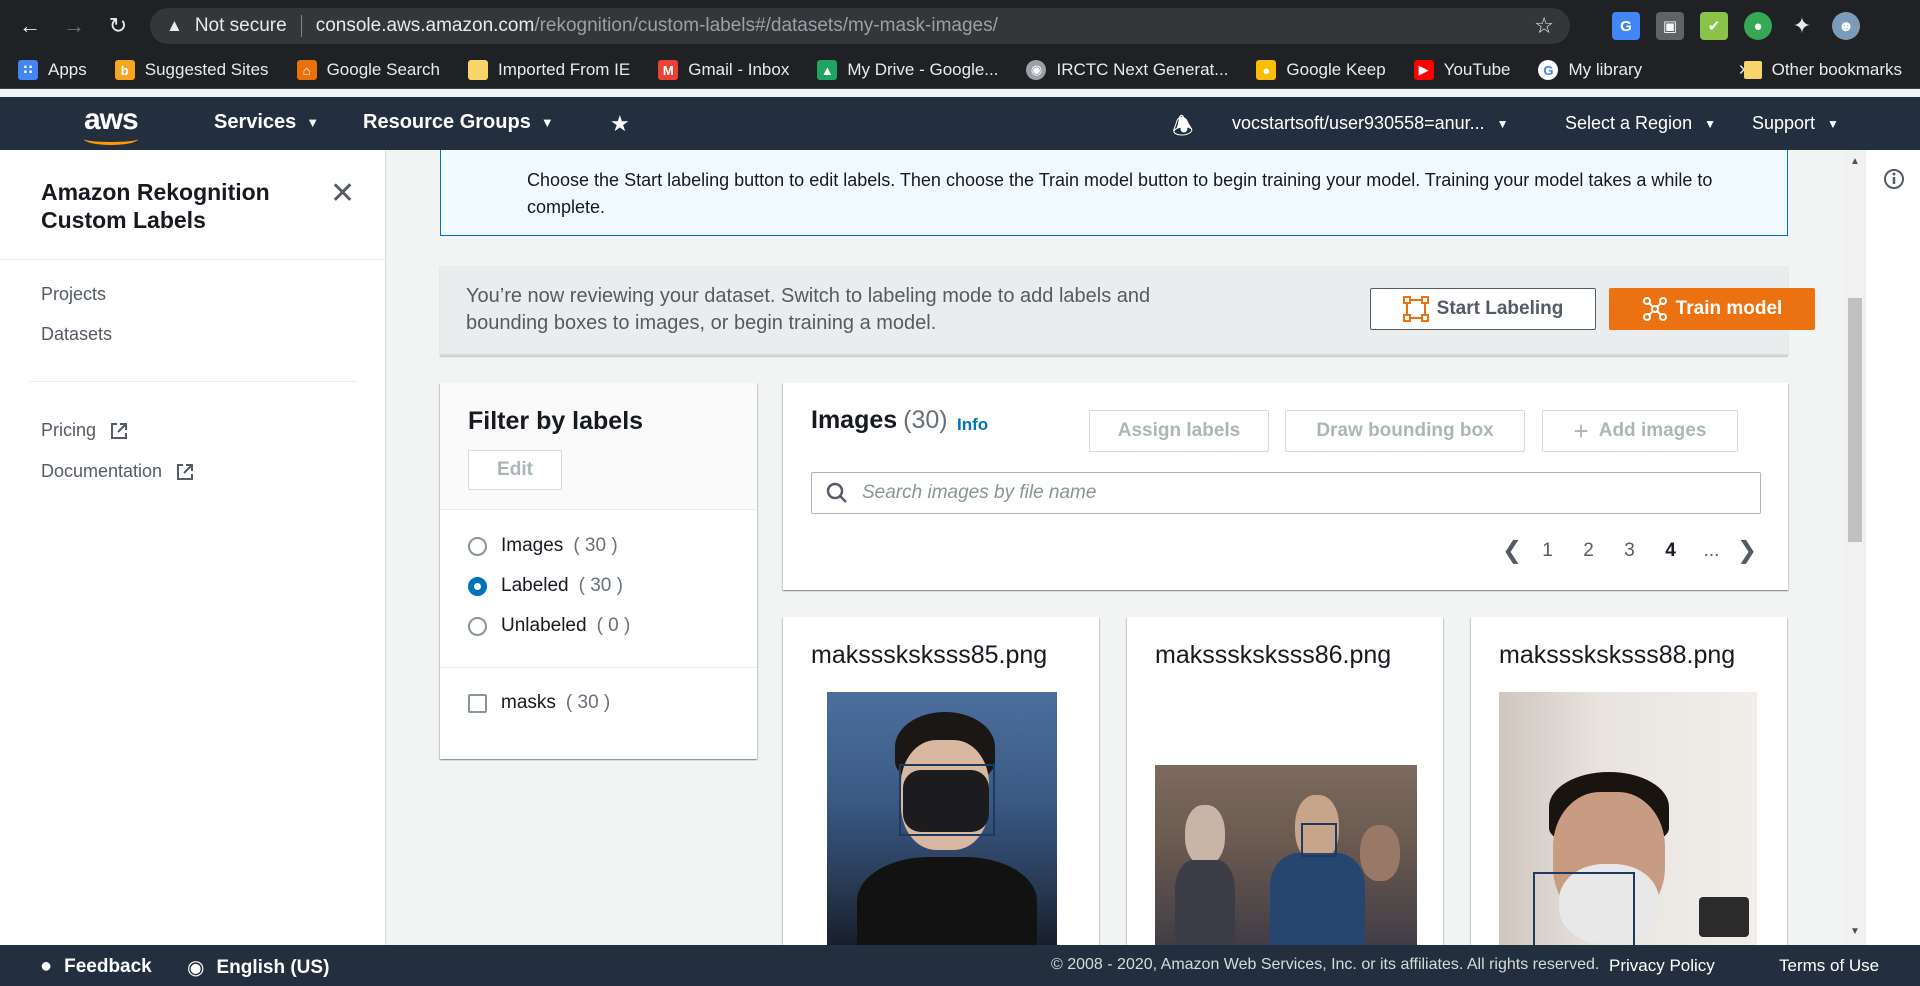 This screenshot has width=1920, height=986. Describe the element at coordinates (539, 703) in the screenshot. I see `label-checkbox-masks: masks ( 30 )` at that location.